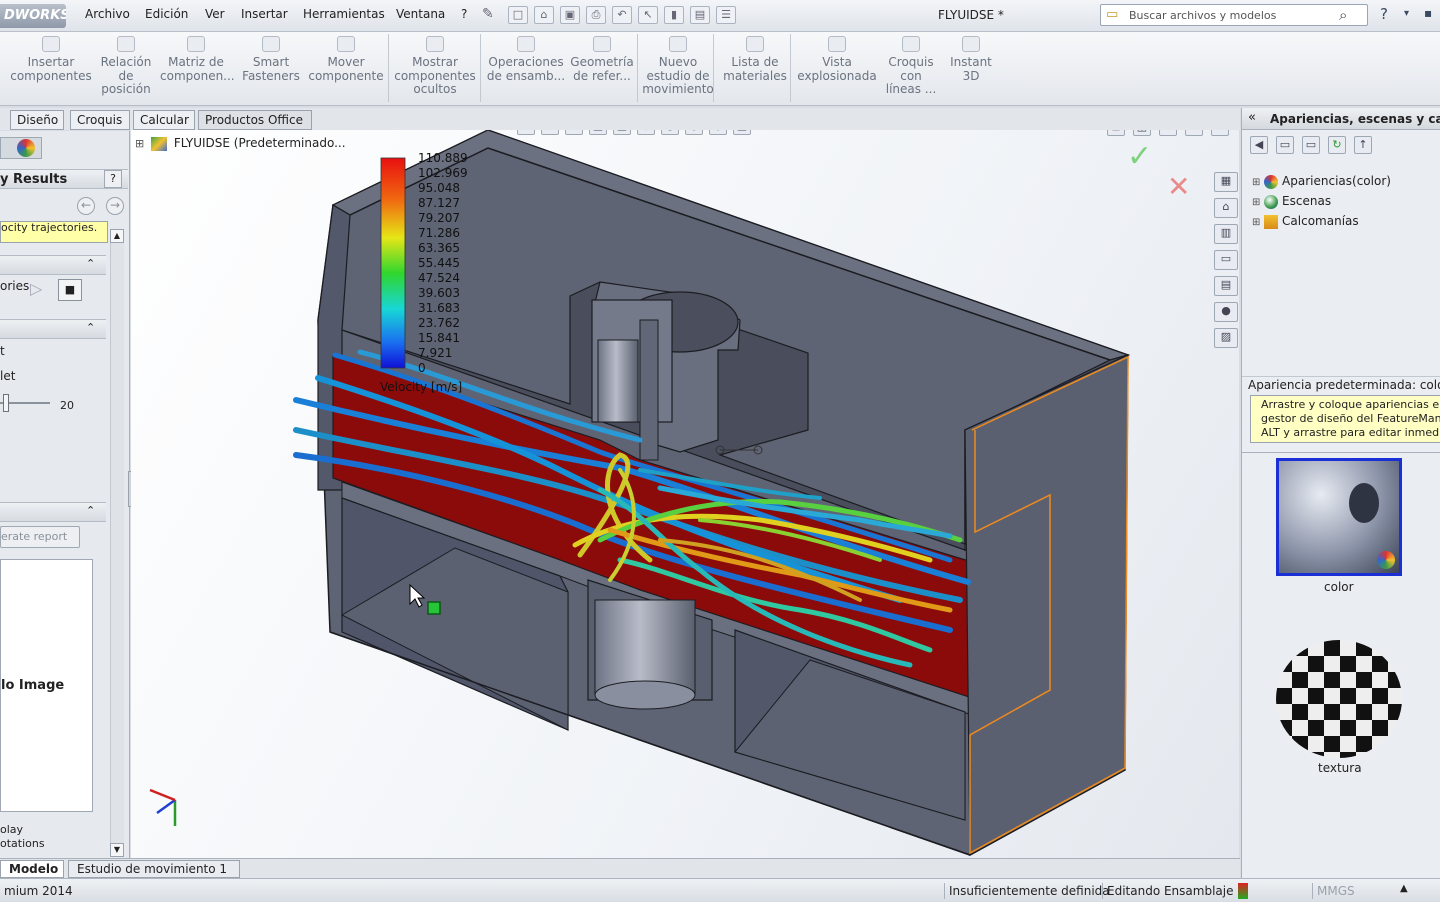 The image size is (1440, 902). What do you see at coordinates (5, 403) in the screenshot?
I see `slider-thumb` at bounding box center [5, 403].